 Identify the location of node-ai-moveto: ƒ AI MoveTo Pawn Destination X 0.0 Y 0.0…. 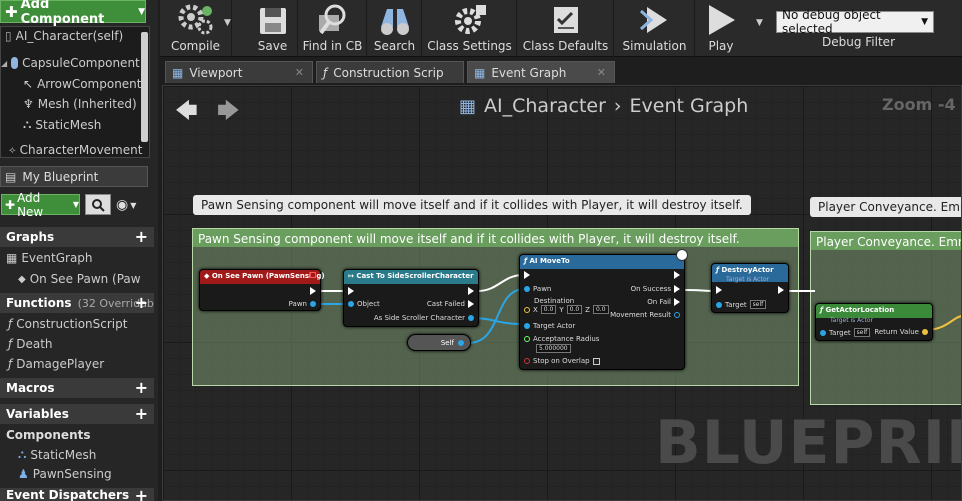
(603, 309).